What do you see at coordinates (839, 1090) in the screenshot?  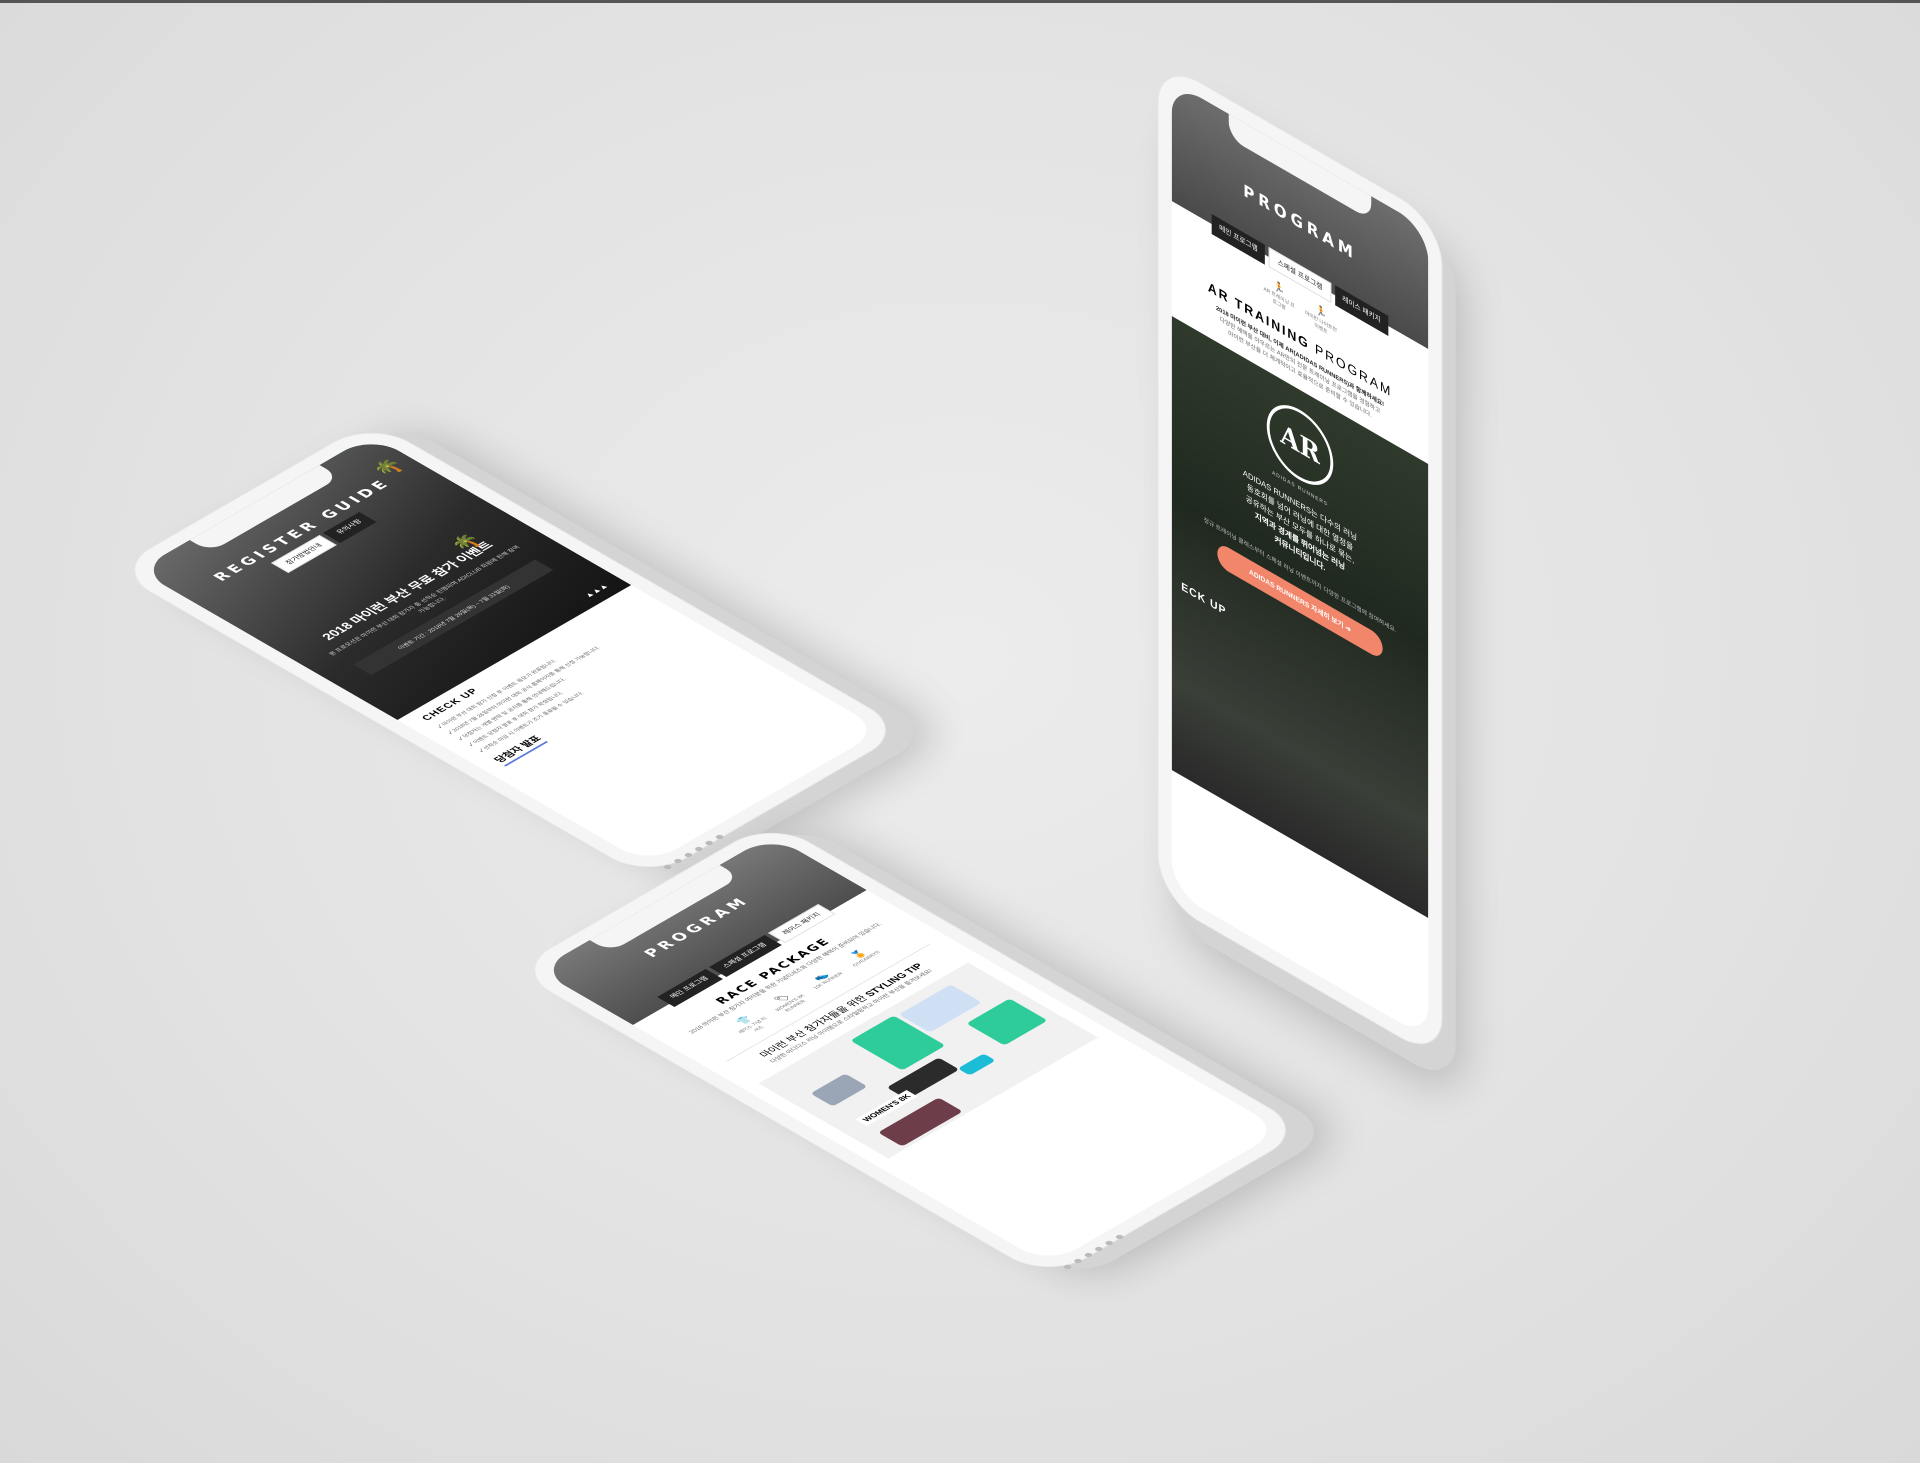 I see `shoes-image` at bounding box center [839, 1090].